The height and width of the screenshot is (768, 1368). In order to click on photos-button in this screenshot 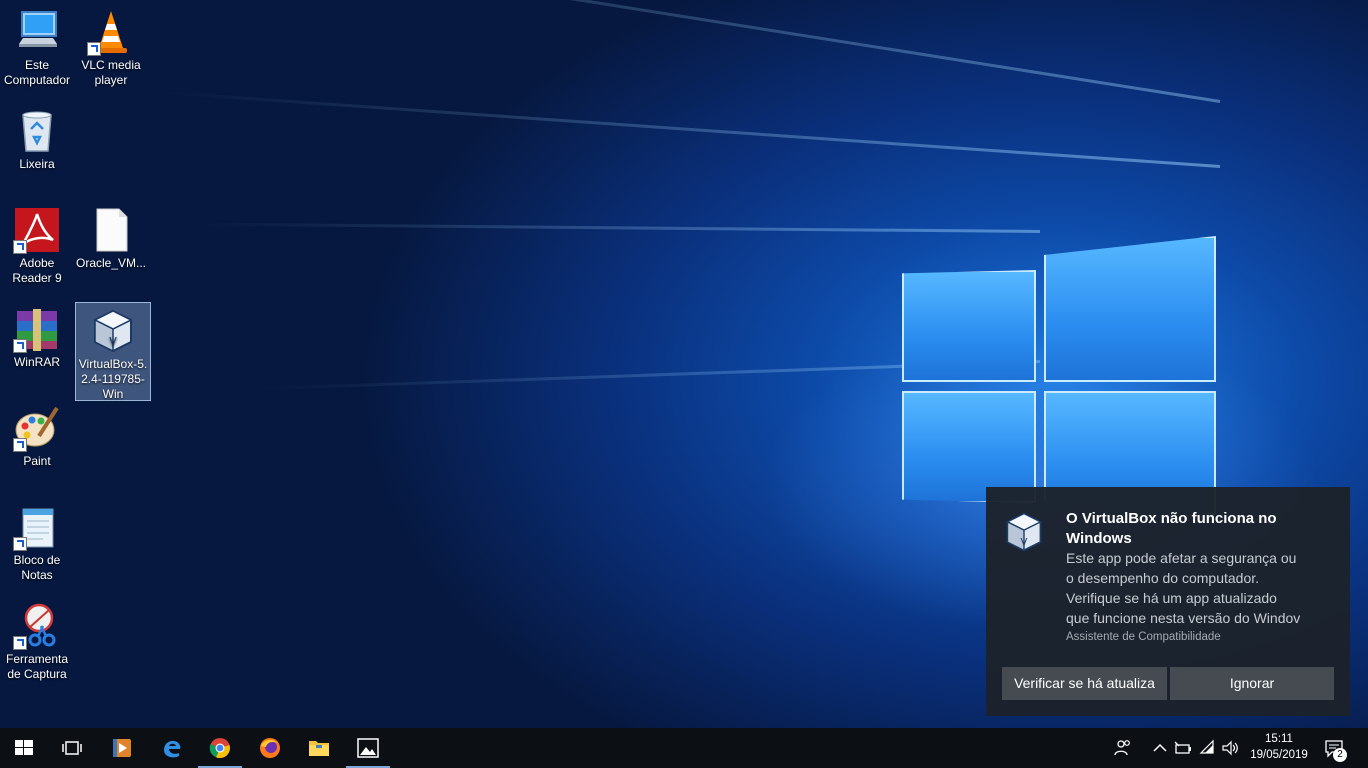, I will do `click(368, 748)`.